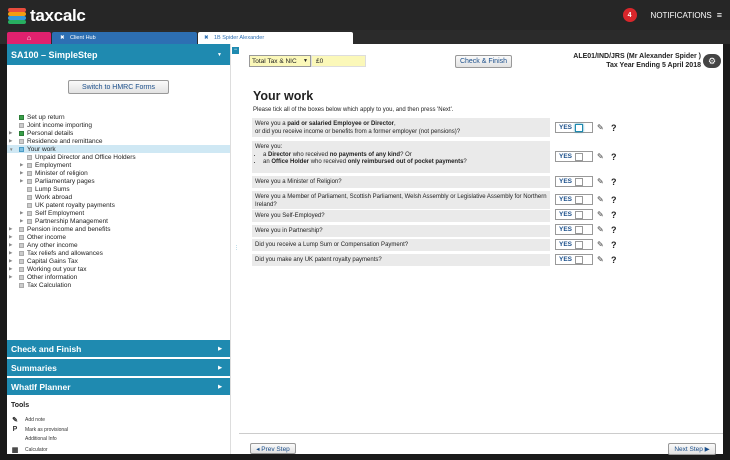  I want to click on next-step-button: Next Step ▶, so click(692, 449).